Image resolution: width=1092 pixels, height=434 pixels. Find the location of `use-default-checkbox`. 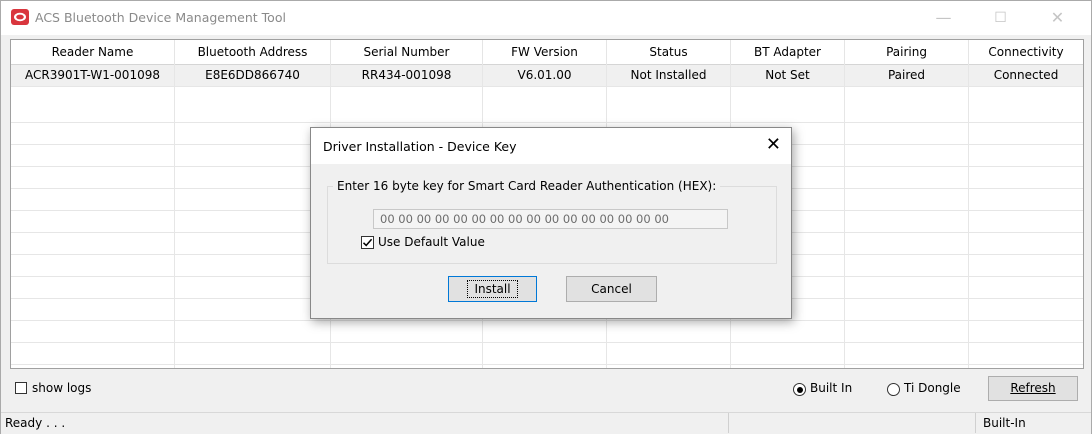

use-default-checkbox is located at coordinates (367, 242).